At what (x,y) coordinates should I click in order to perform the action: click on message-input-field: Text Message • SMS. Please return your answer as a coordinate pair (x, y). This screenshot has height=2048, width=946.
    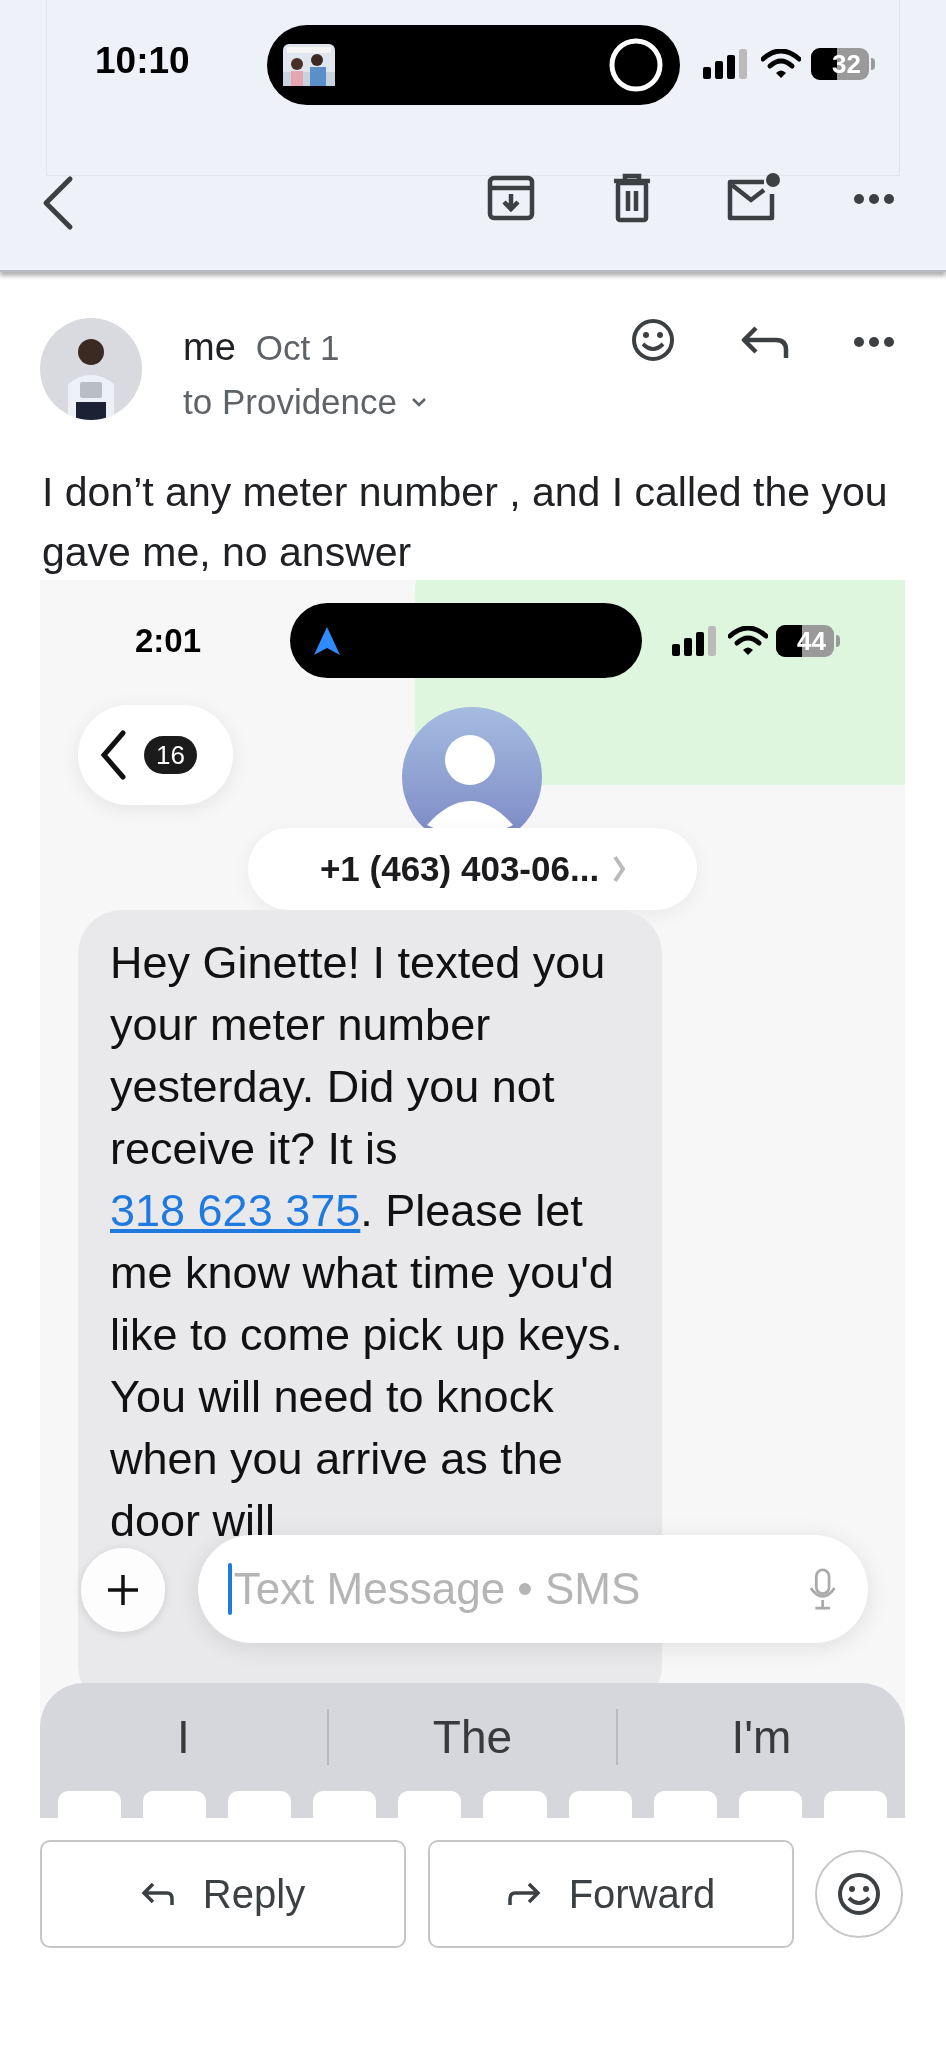
    Looking at the image, I should click on (533, 1589).